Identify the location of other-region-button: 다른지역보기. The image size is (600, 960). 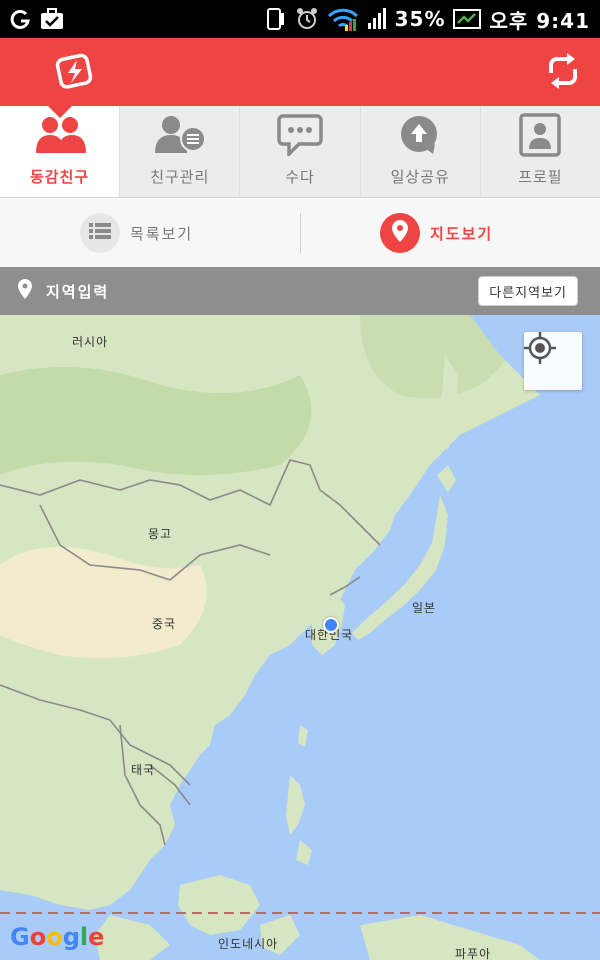
(528, 291).